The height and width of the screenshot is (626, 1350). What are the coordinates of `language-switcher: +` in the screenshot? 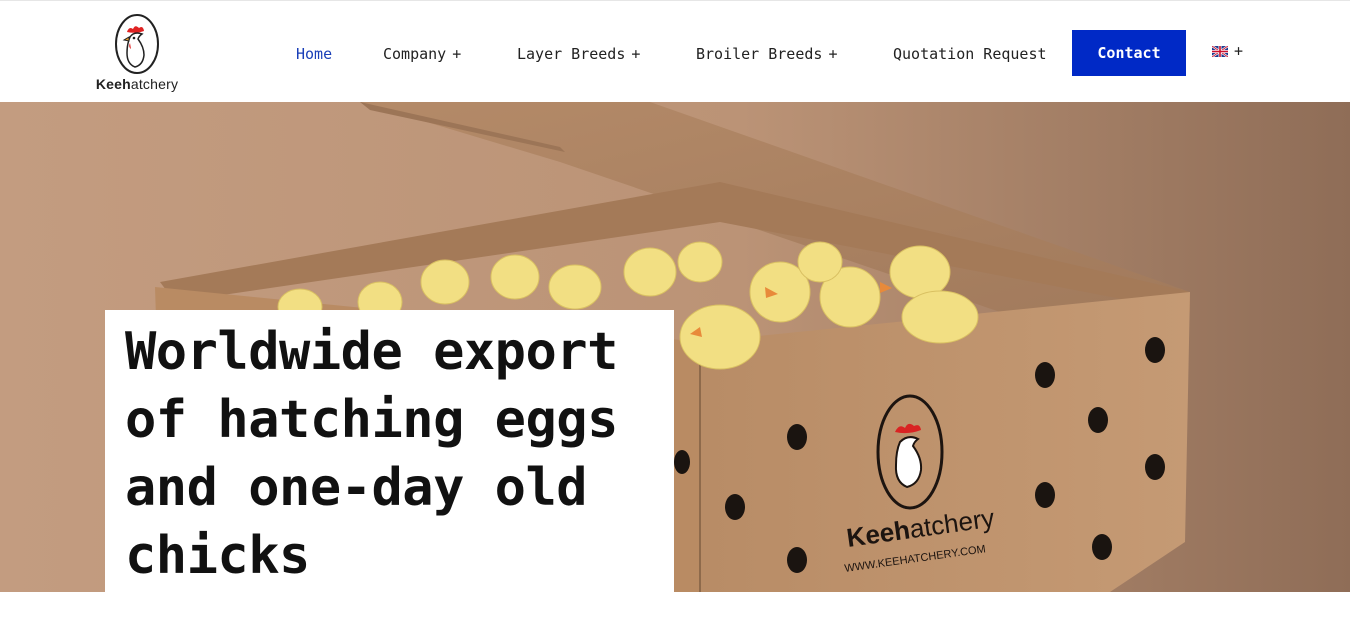 It's located at (1227, 51).